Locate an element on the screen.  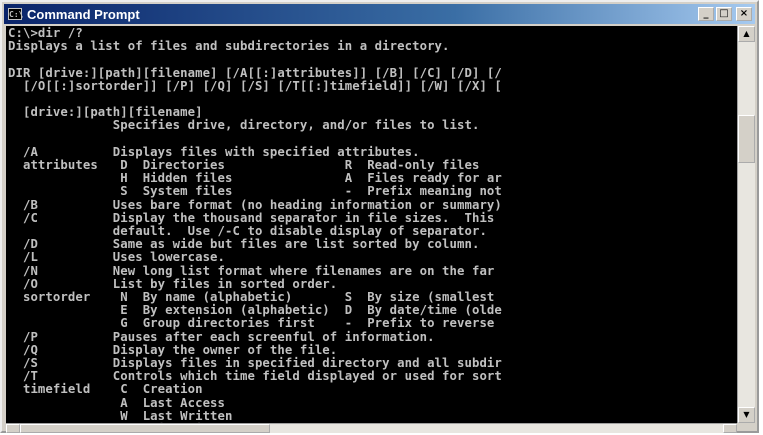
minimize-button: _ is located at coordinates (706, 14).